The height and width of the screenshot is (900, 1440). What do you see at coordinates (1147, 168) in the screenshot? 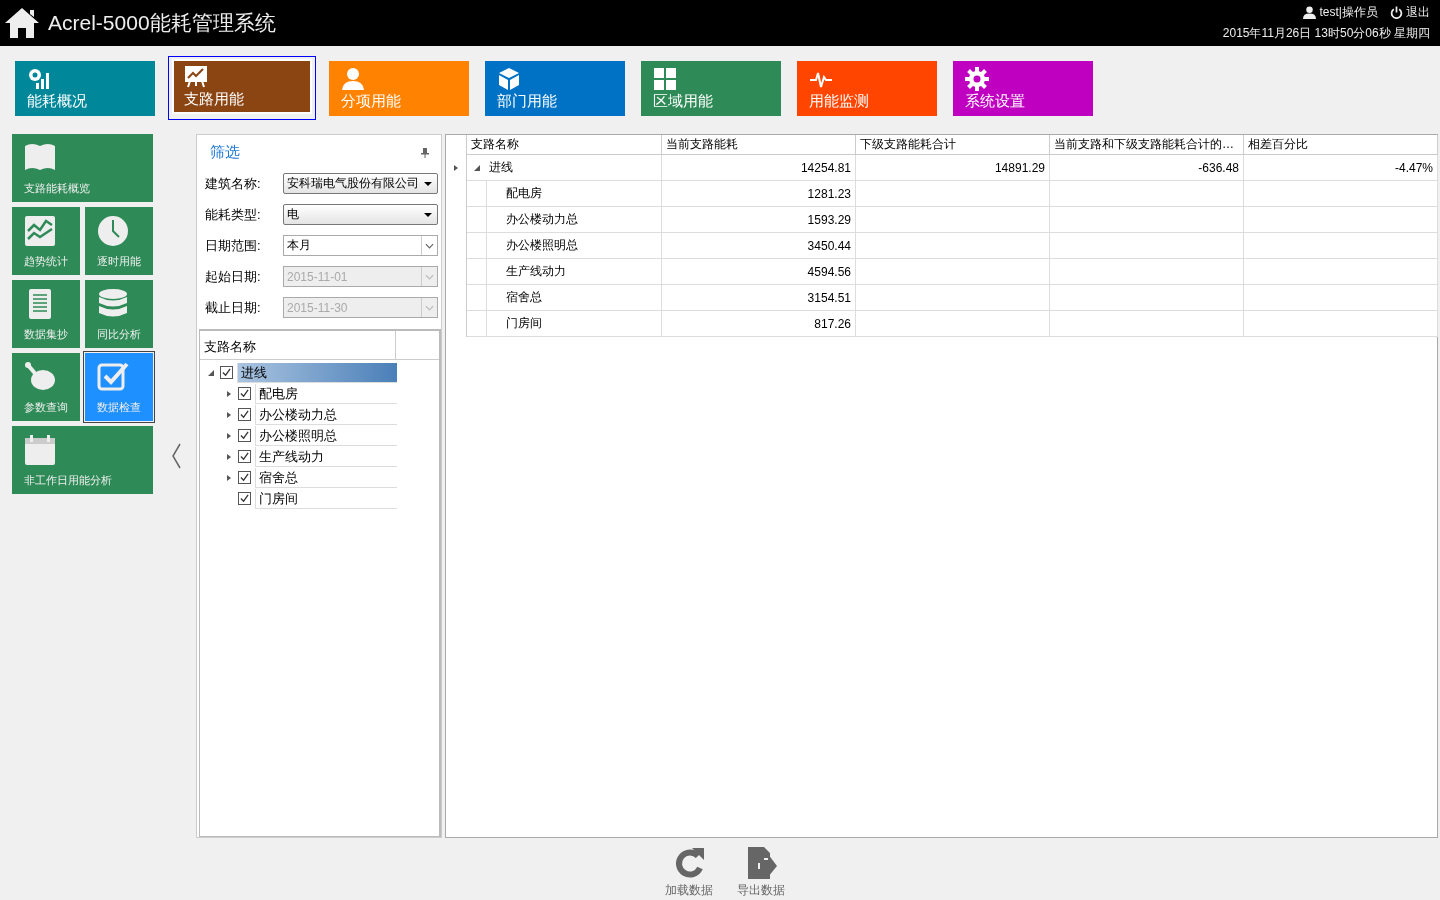
I see `table-cell: -636.48` at bounding box center [1147, 168].